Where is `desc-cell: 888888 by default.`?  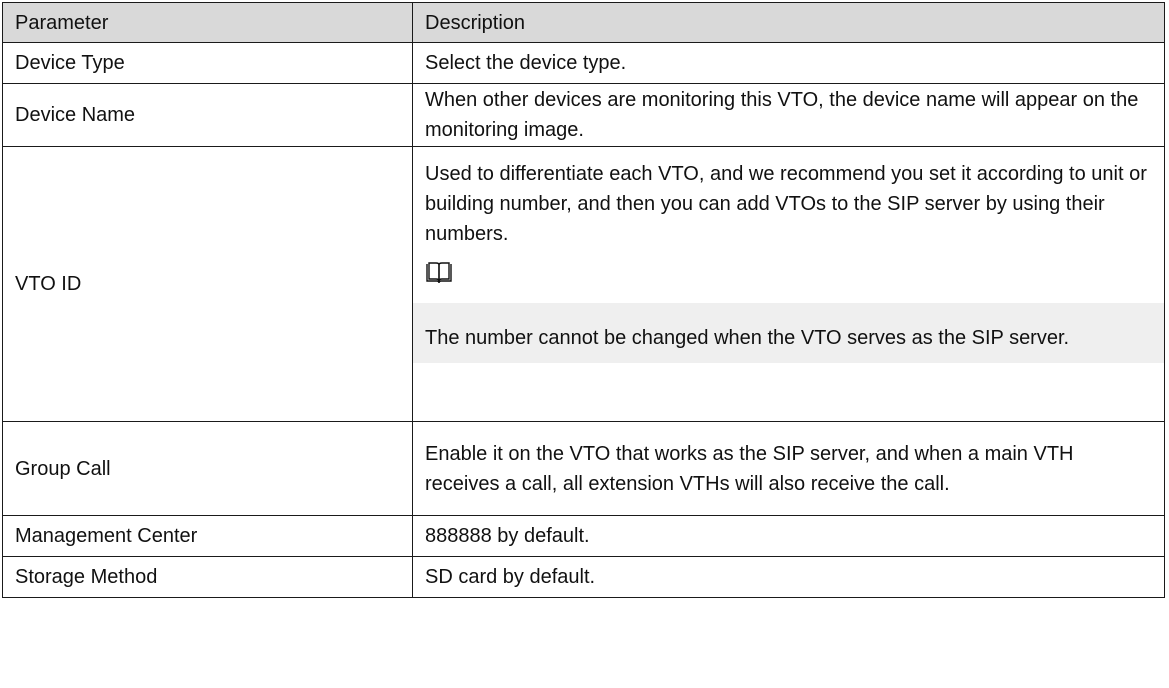
desc-cell: 888888 by default. is located at coordinates (788, 536).